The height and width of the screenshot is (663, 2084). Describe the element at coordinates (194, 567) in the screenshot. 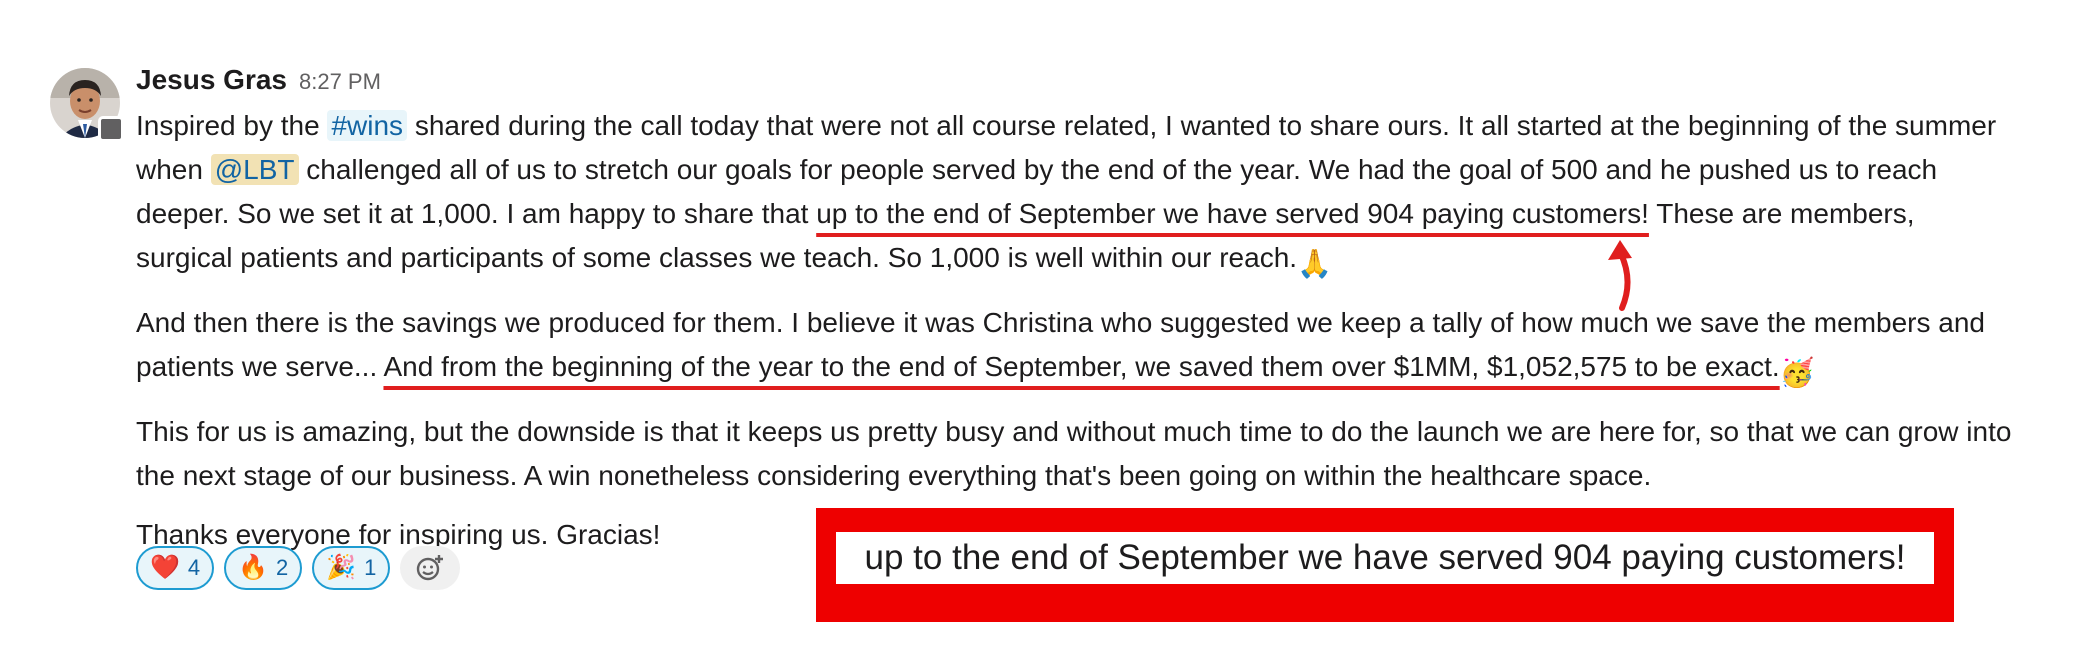

I see `reaction-count: 4` at that location.